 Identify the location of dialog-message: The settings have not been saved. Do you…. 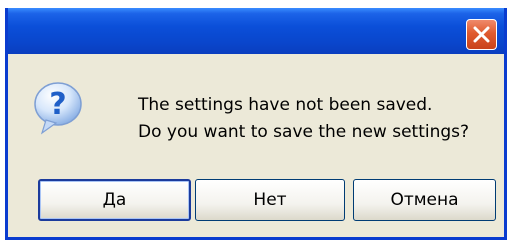
(303, 119).